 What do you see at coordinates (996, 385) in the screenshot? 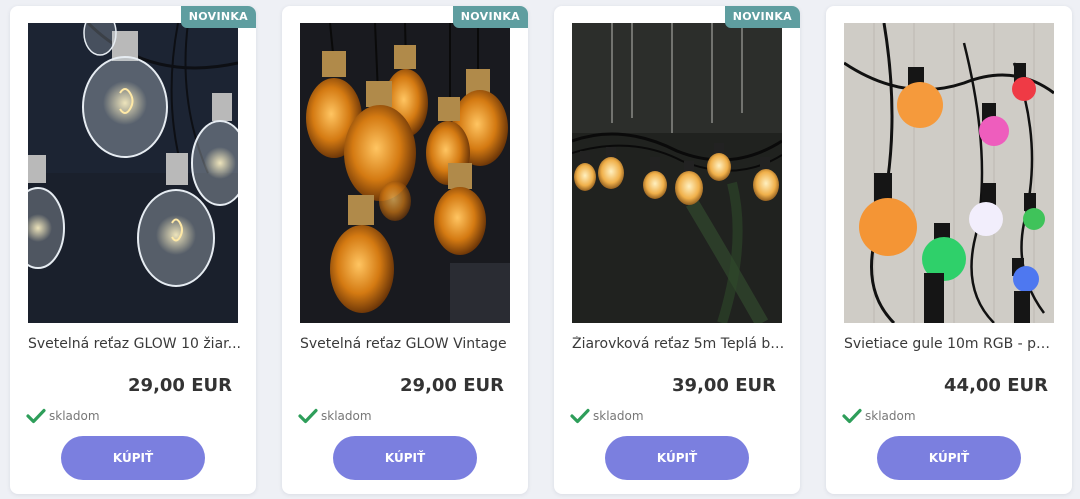
I see `product-price: 44,00 EUR` at bounding box center [996, 385].